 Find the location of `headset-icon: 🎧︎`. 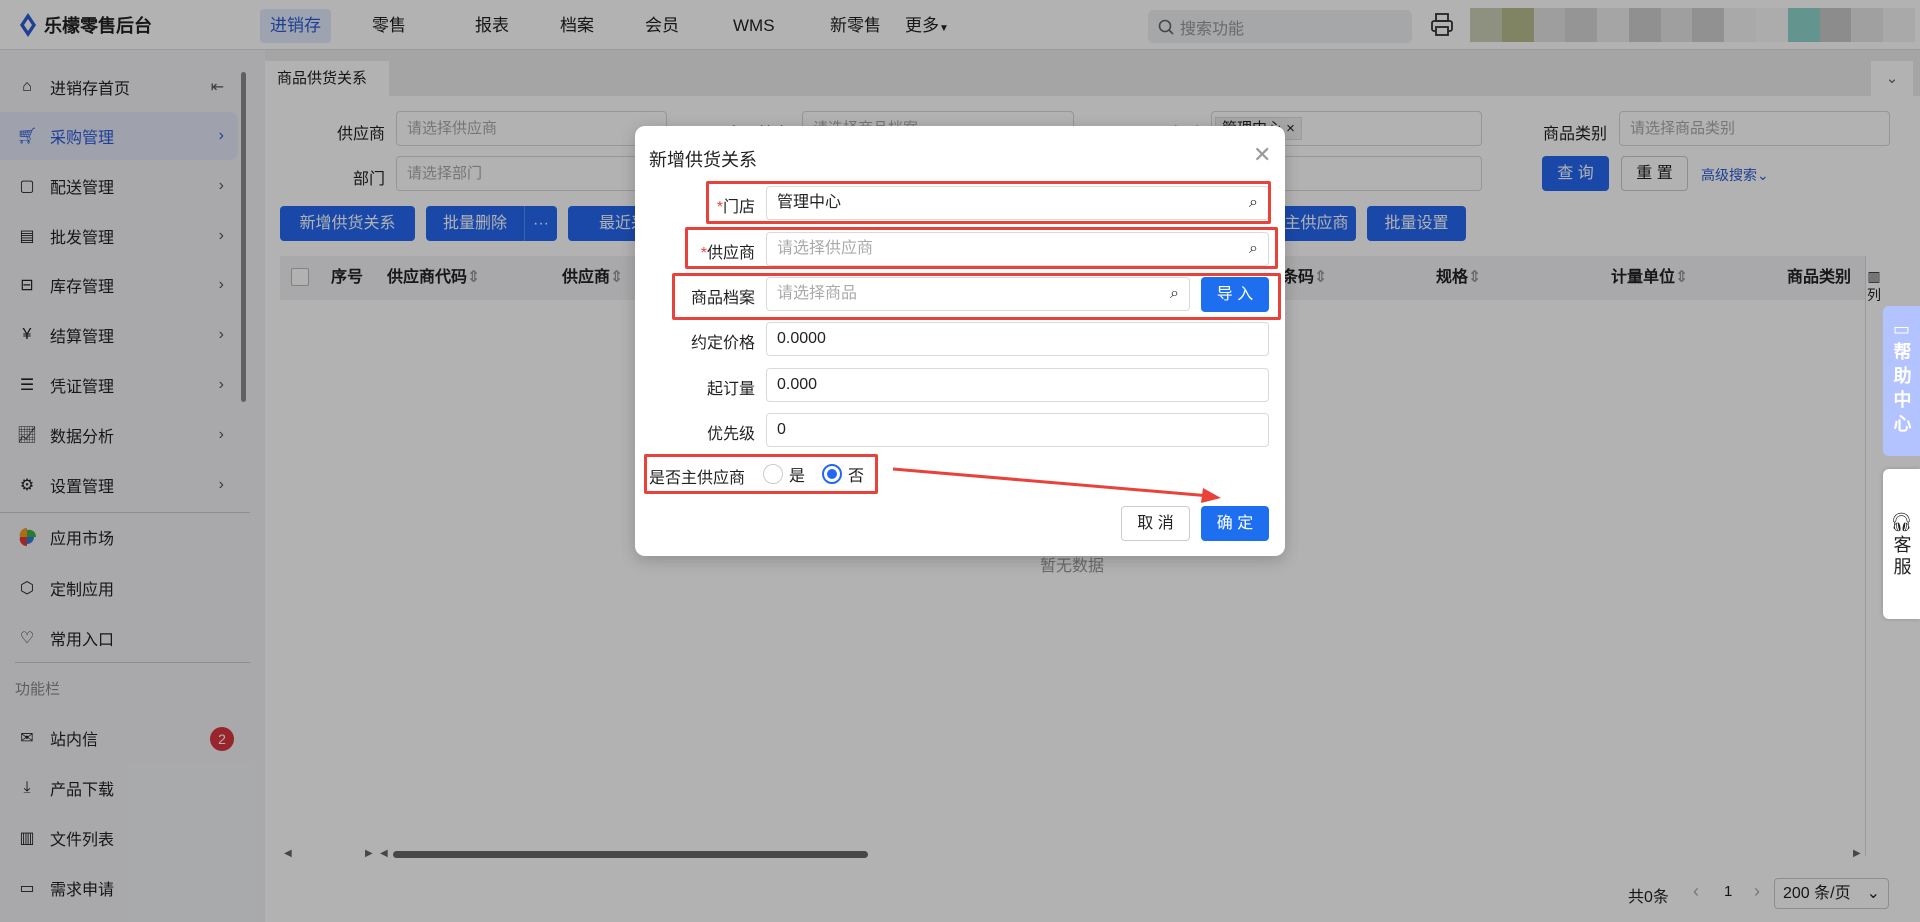

headset-icon: 🎧︎ is located at coordinates (1901, 522).